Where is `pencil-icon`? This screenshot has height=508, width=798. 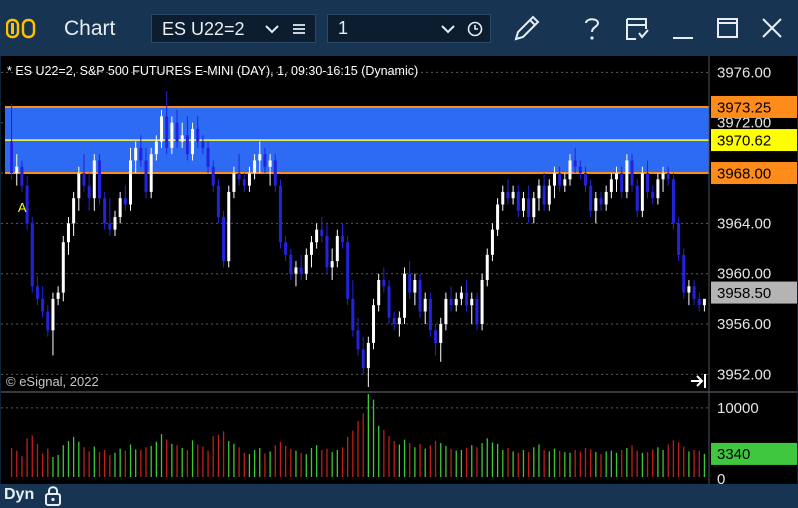
pencil-icon is located at coordinates (527, 28).